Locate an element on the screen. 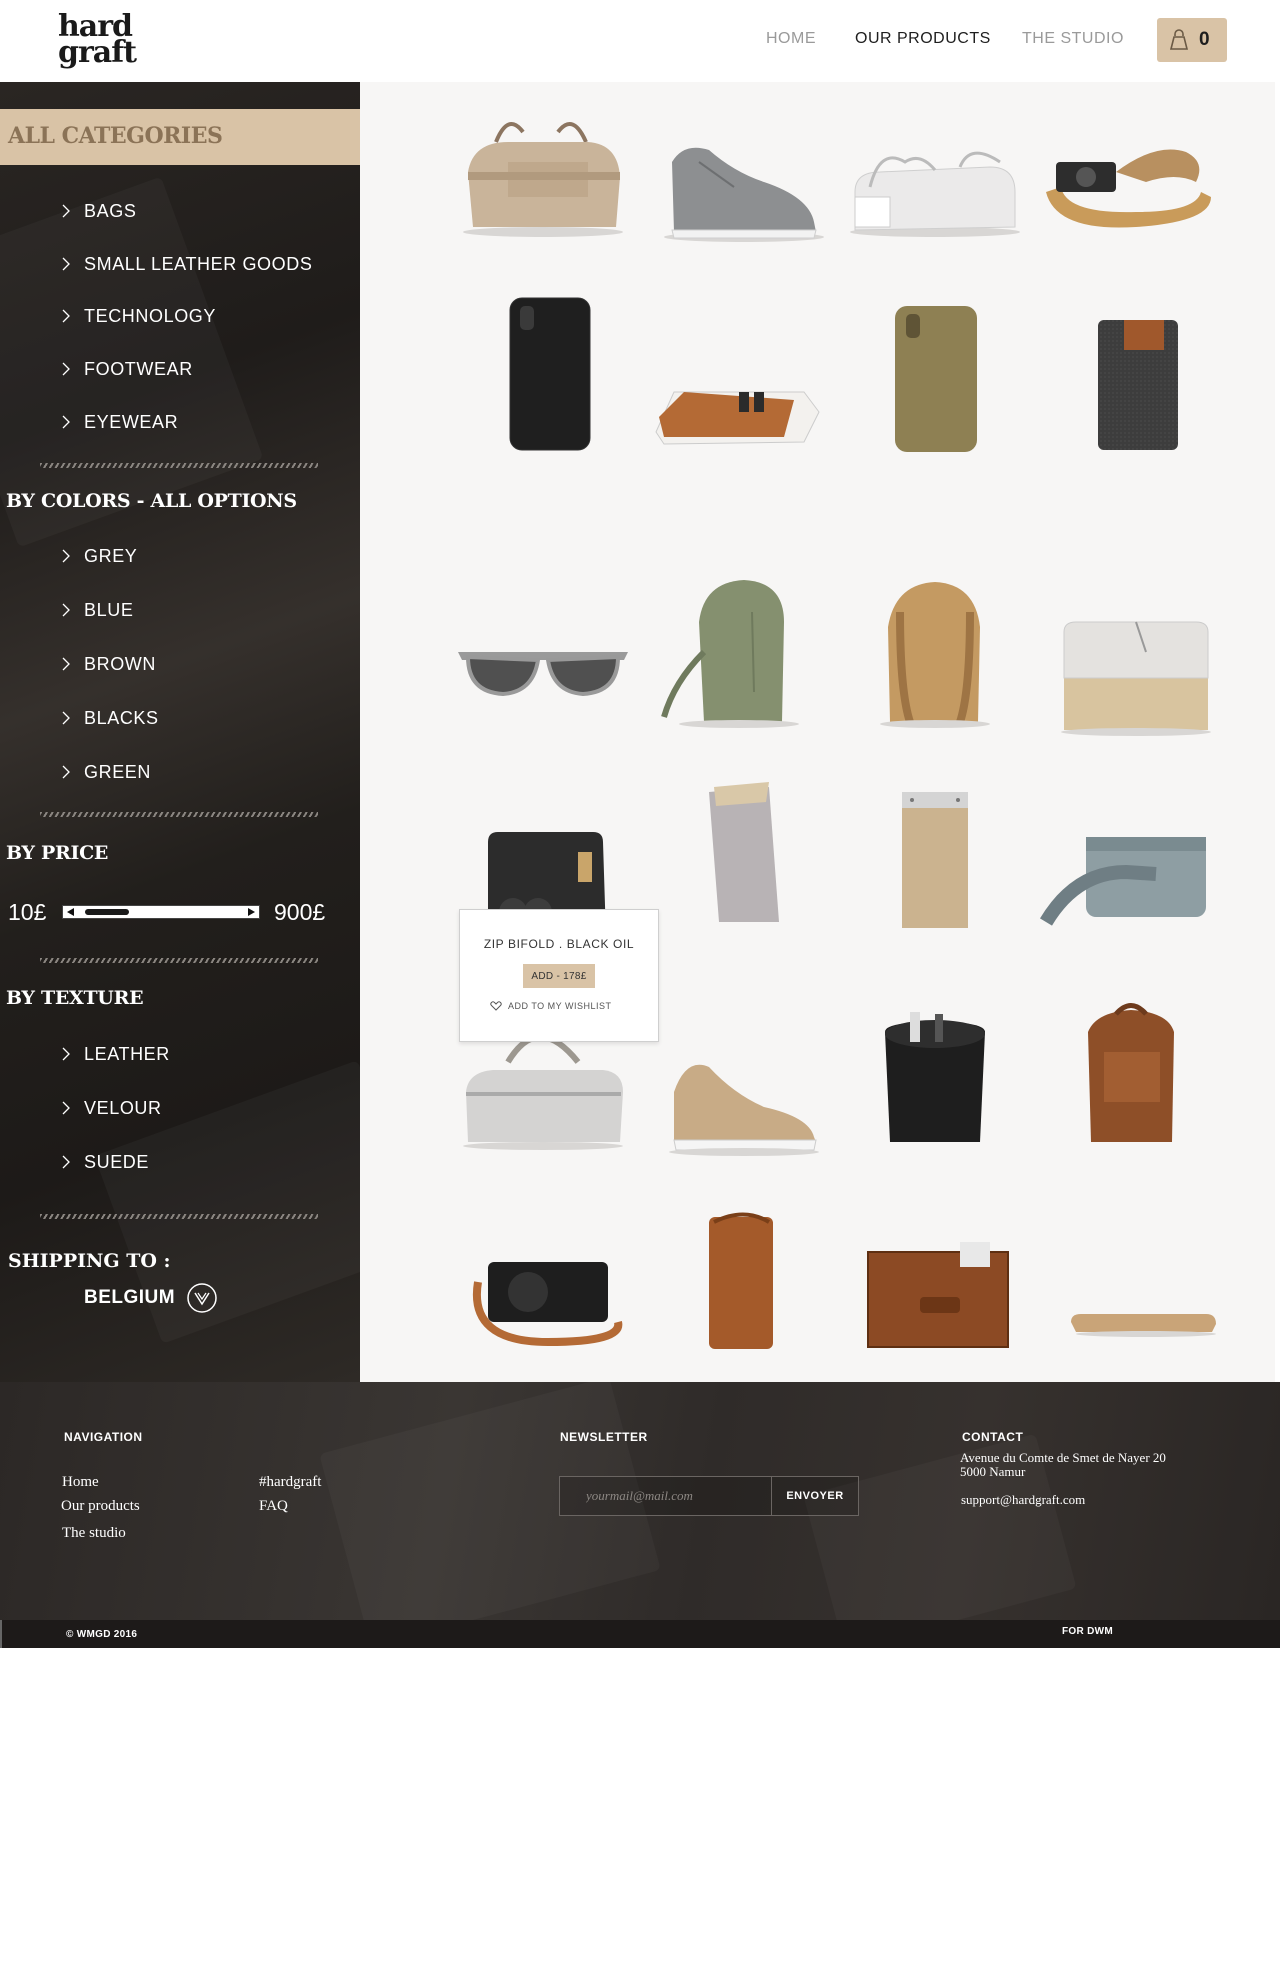  category-small-leather-goods: SMALL LEATHER GOODS is located at coordinates (186, 264).